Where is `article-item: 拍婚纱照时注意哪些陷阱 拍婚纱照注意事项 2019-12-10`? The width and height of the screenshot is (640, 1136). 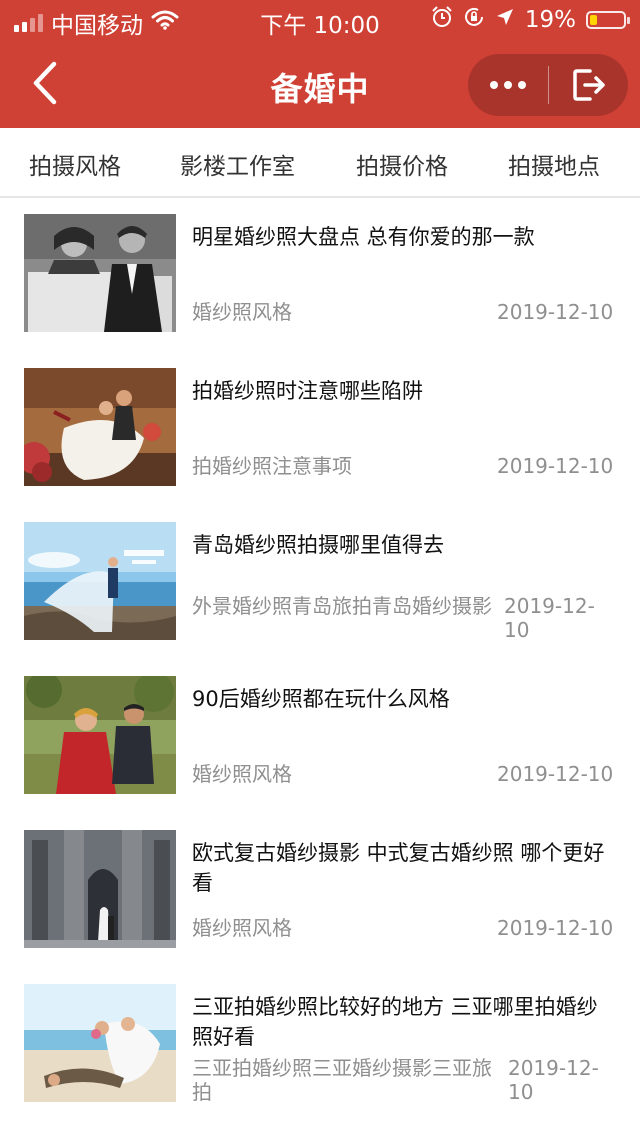 article-item: 拍婚纱照时注意哪些陷阱 拍婚纱照注意事项 2019-12-10 is located at coordinates (320, 429).